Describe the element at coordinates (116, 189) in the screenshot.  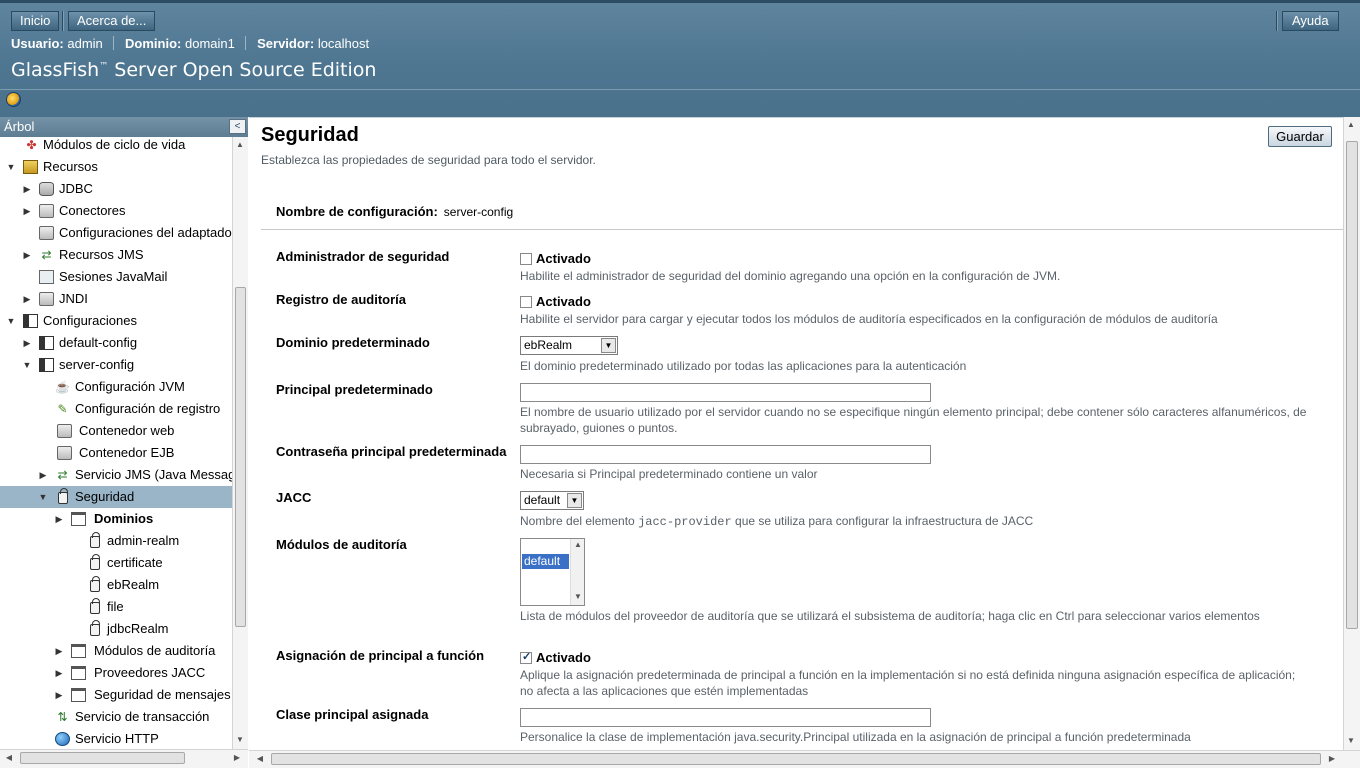
I see `tree-node-jdbc: ▶ JDBC` at that location.